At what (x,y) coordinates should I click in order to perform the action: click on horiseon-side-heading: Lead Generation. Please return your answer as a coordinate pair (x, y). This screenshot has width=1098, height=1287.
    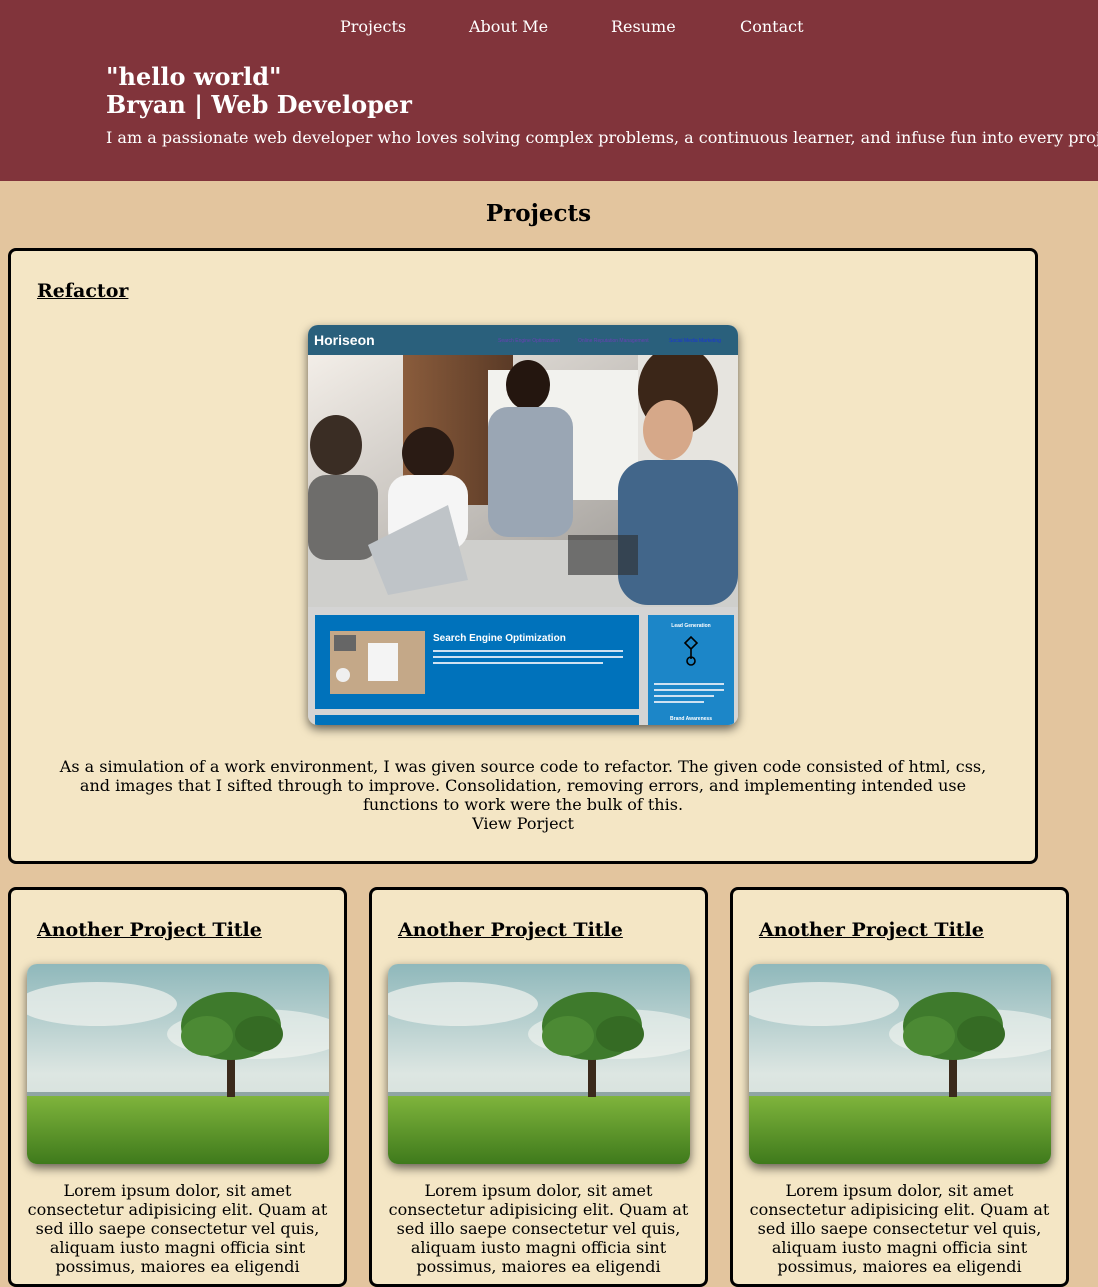
    Looking at the image, I should click on (690, 626).